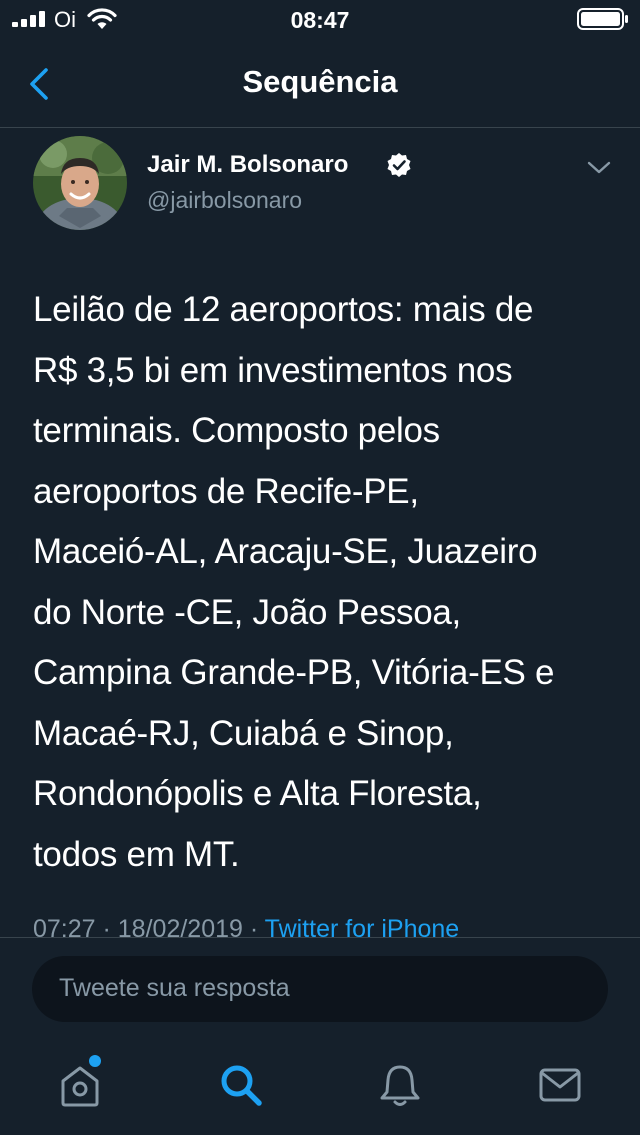 The width and height of the screenshot is (640, 1135). Describe the element at coordinates (294, 672) in the screenshot. I see `tweet-text-line: Campina Grande-PB, Vitória-ES e` at that location.